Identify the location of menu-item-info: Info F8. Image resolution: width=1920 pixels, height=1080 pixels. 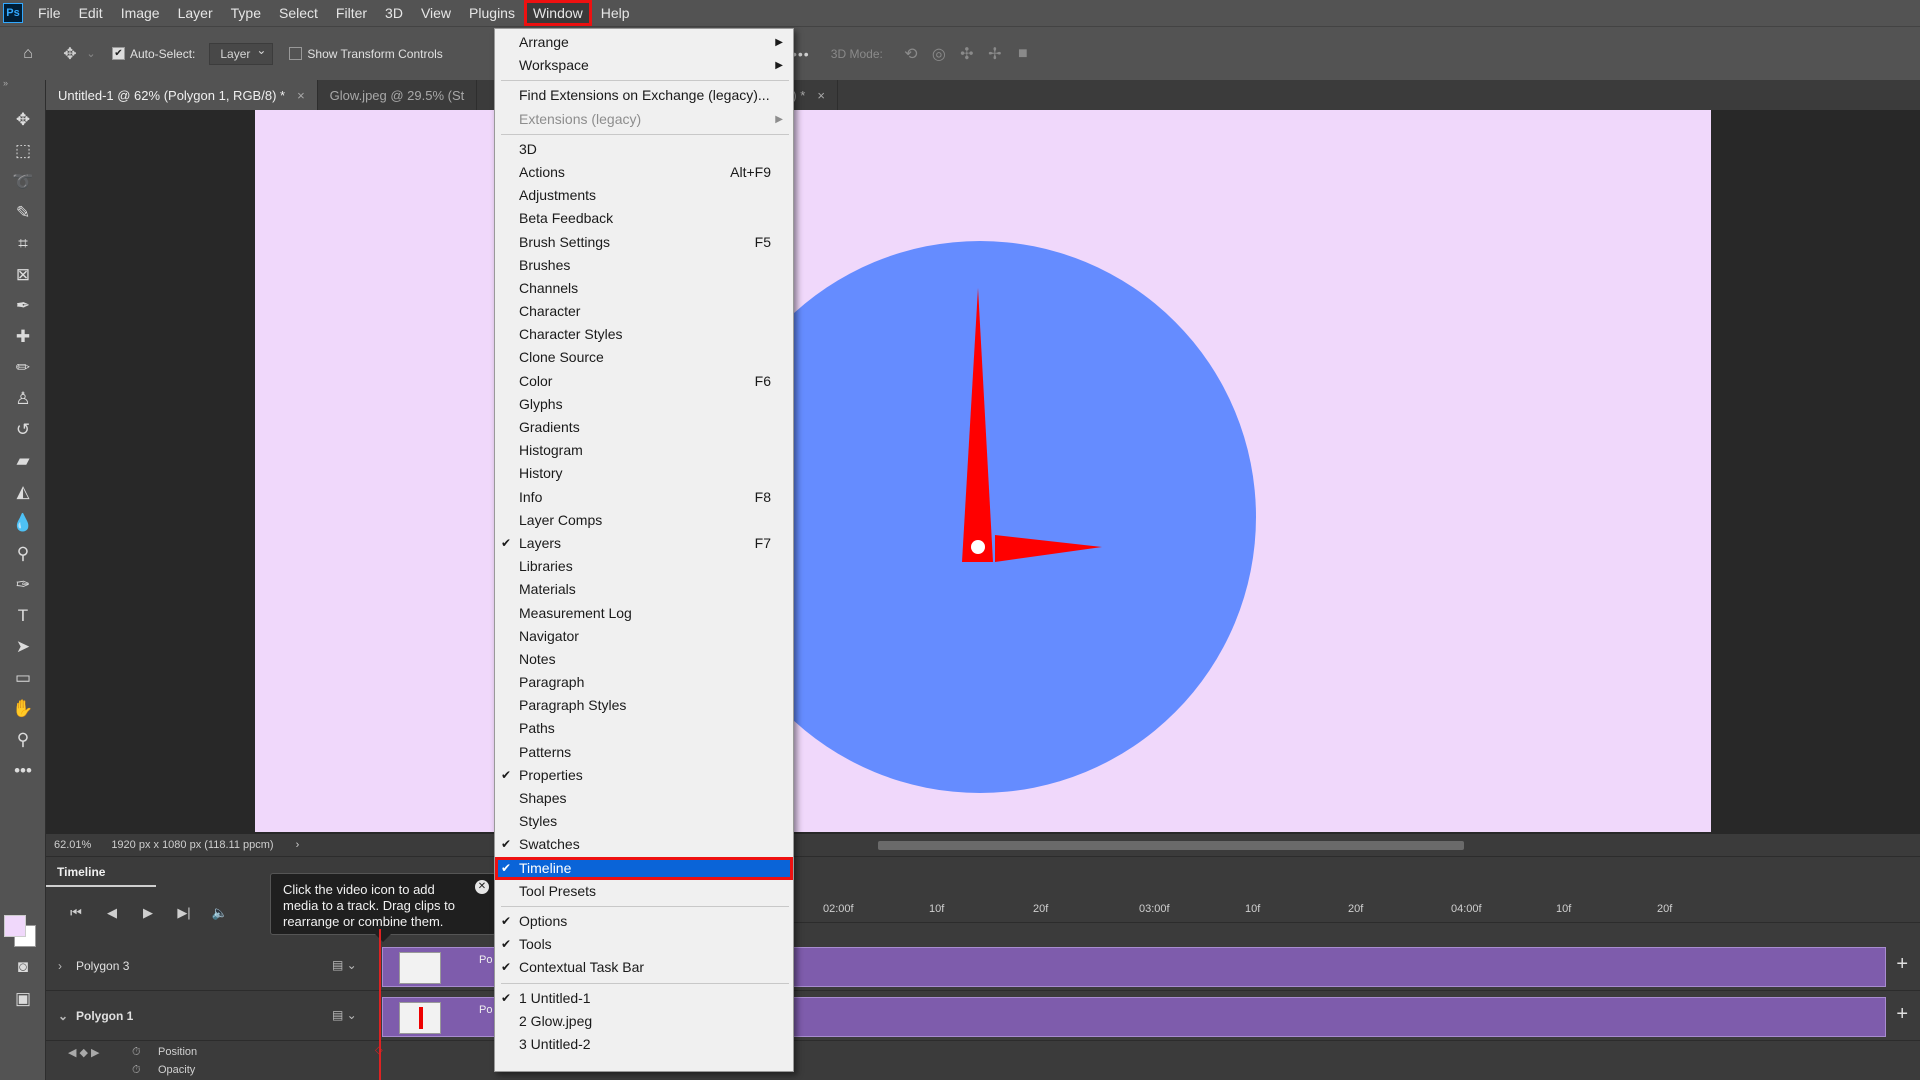
(644, 497).